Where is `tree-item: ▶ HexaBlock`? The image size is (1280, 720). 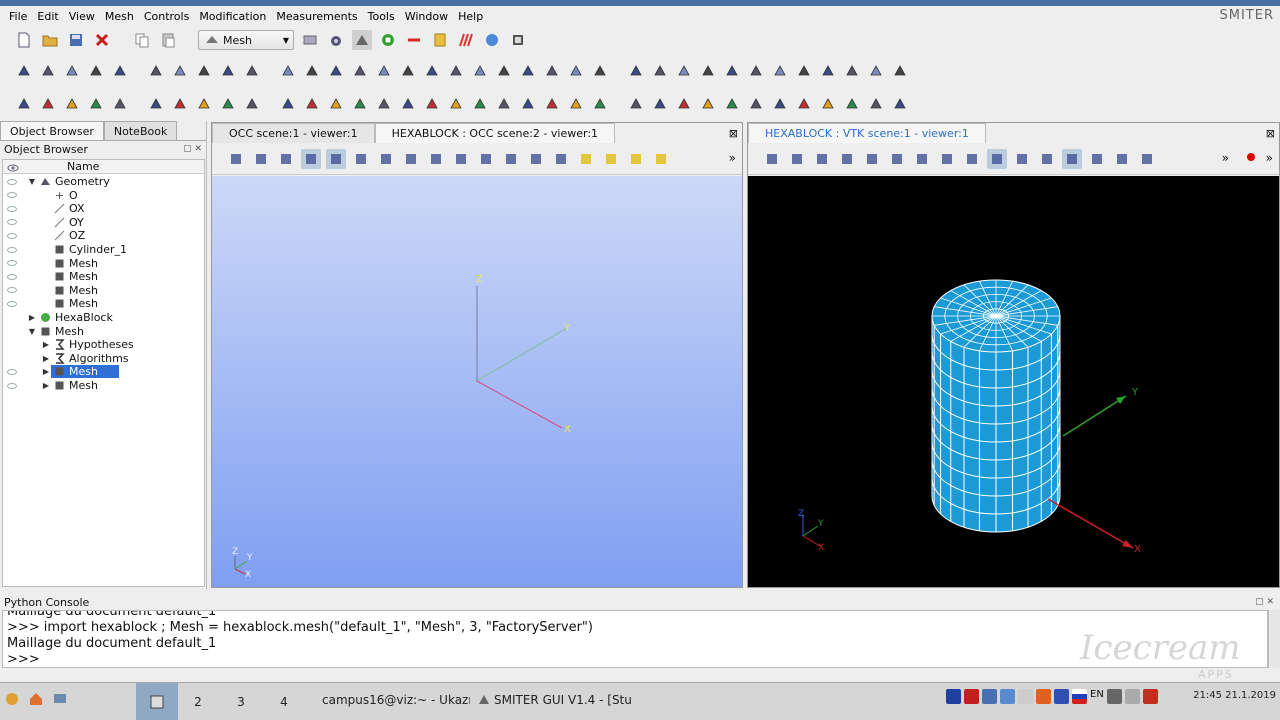 tree-item: ▶ HexaBlock is located at coordinates (103, 317).